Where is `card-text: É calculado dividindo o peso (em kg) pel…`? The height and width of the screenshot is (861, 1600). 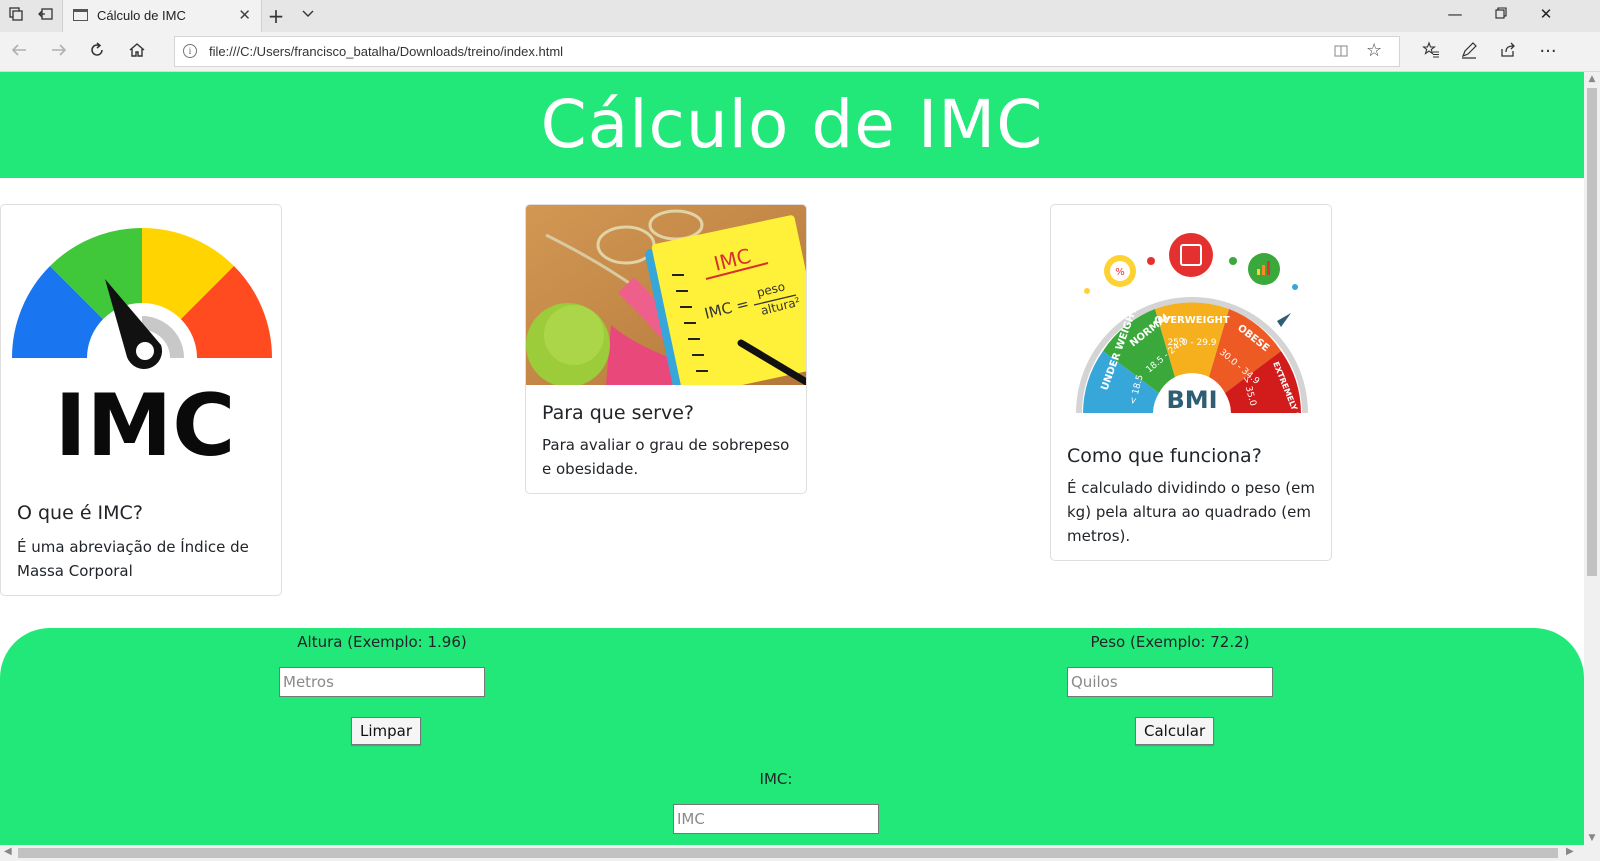
card-text: É calculado dividindo o peso (em kg) pel… is located at coordinates (1191, 512).